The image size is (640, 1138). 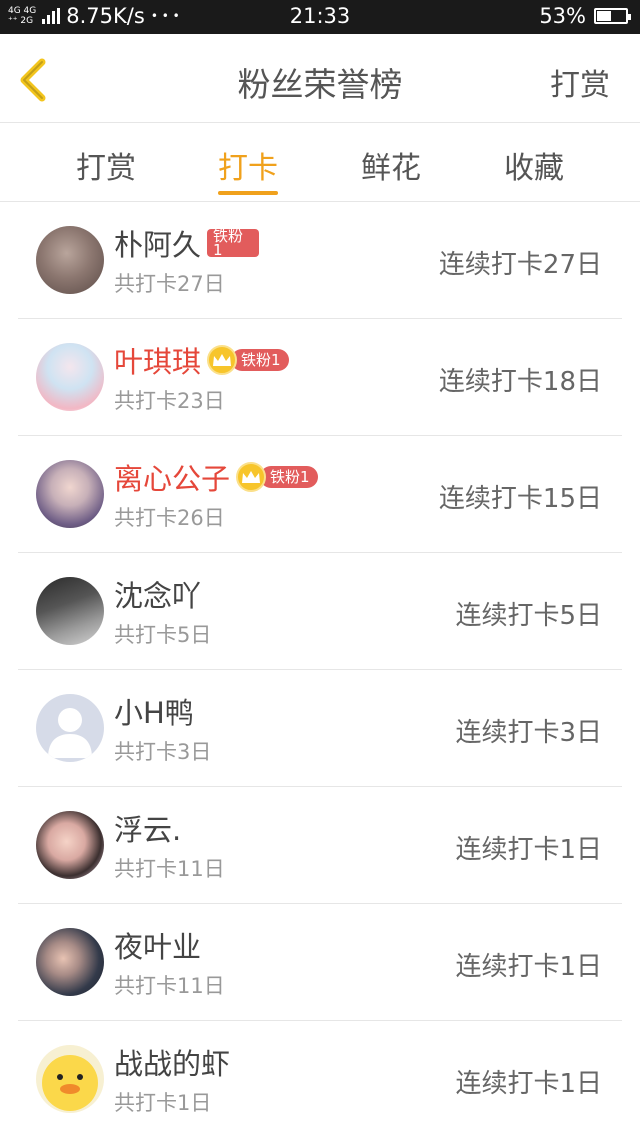 I want to click on list-item: 夜叶业 共打卡11日 连续打卡1日, so click(x=320, y=962).